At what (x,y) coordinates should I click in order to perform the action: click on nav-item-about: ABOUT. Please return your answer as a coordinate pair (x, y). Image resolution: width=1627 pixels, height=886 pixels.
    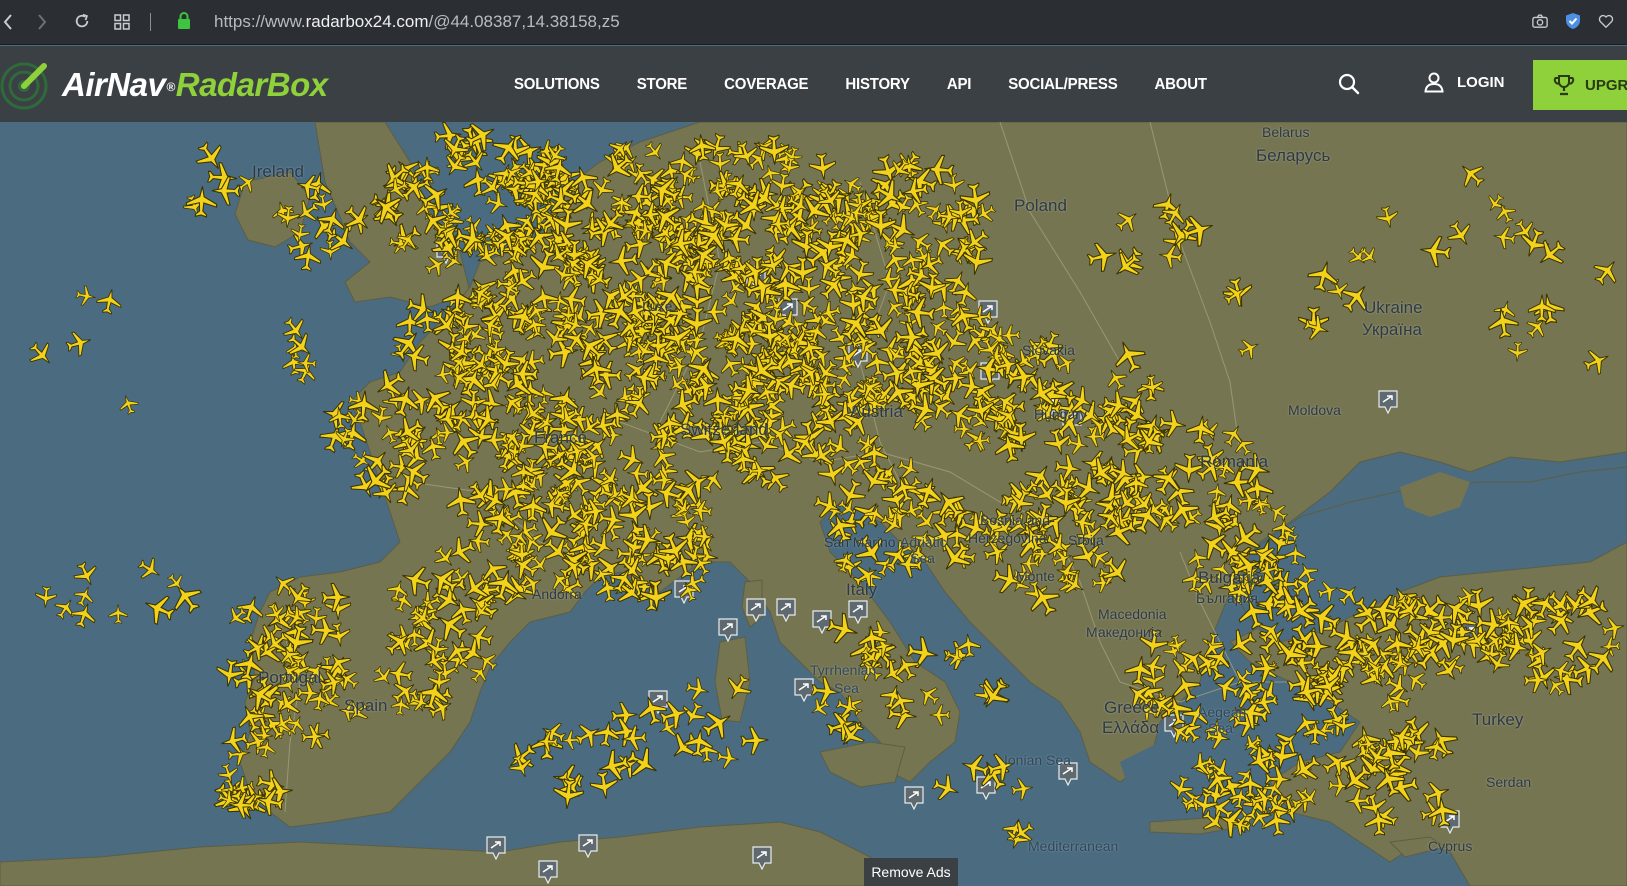
    Looking at the image, I should click on (1181, 84).